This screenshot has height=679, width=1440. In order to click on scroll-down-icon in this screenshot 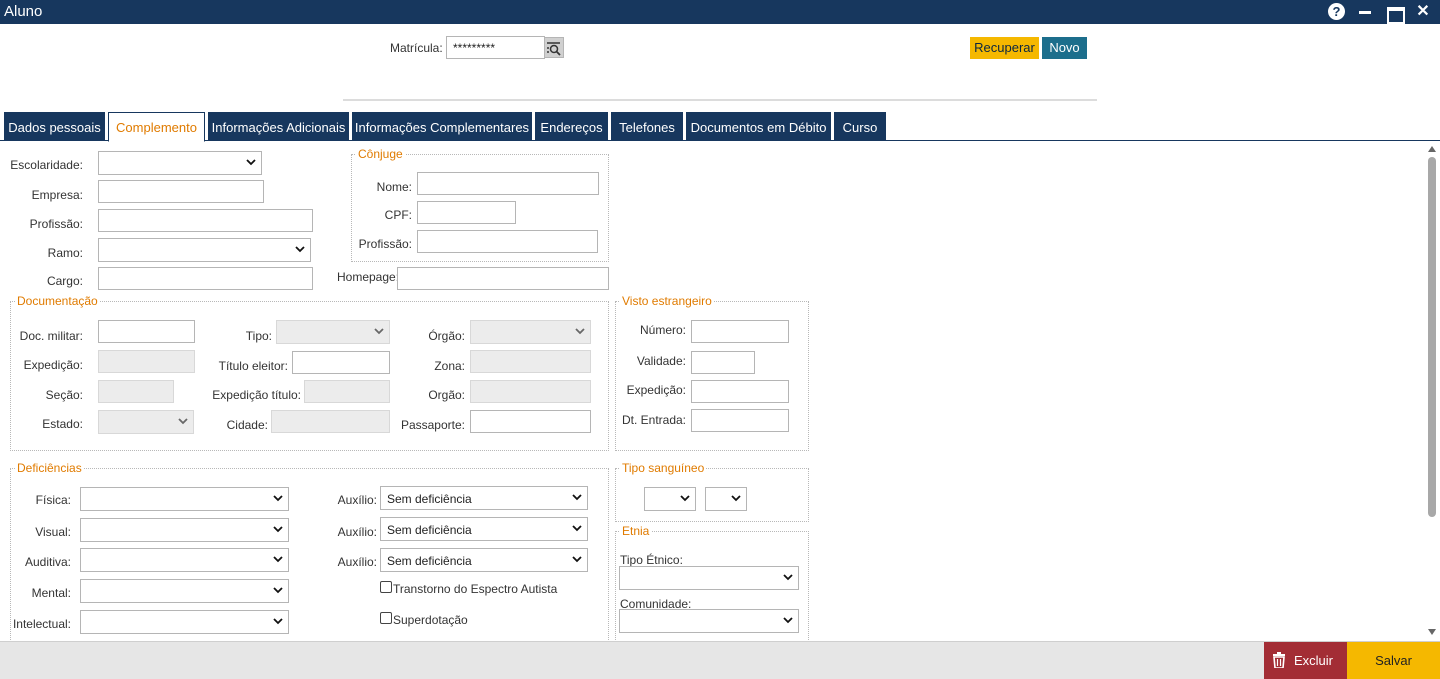, I will do `click(1432, 632)`.